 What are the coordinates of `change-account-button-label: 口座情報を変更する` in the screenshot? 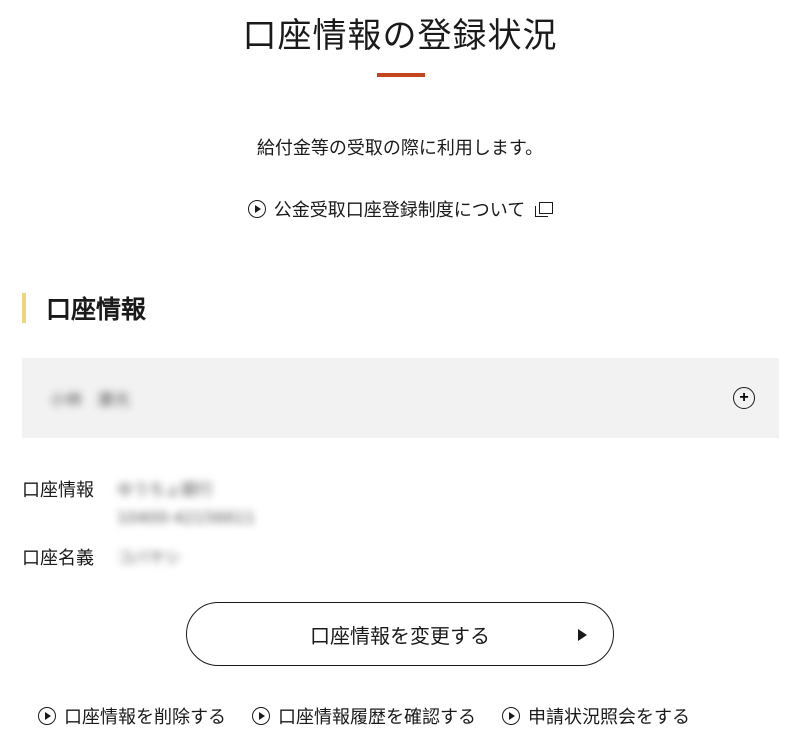 It's located at (400, 635).